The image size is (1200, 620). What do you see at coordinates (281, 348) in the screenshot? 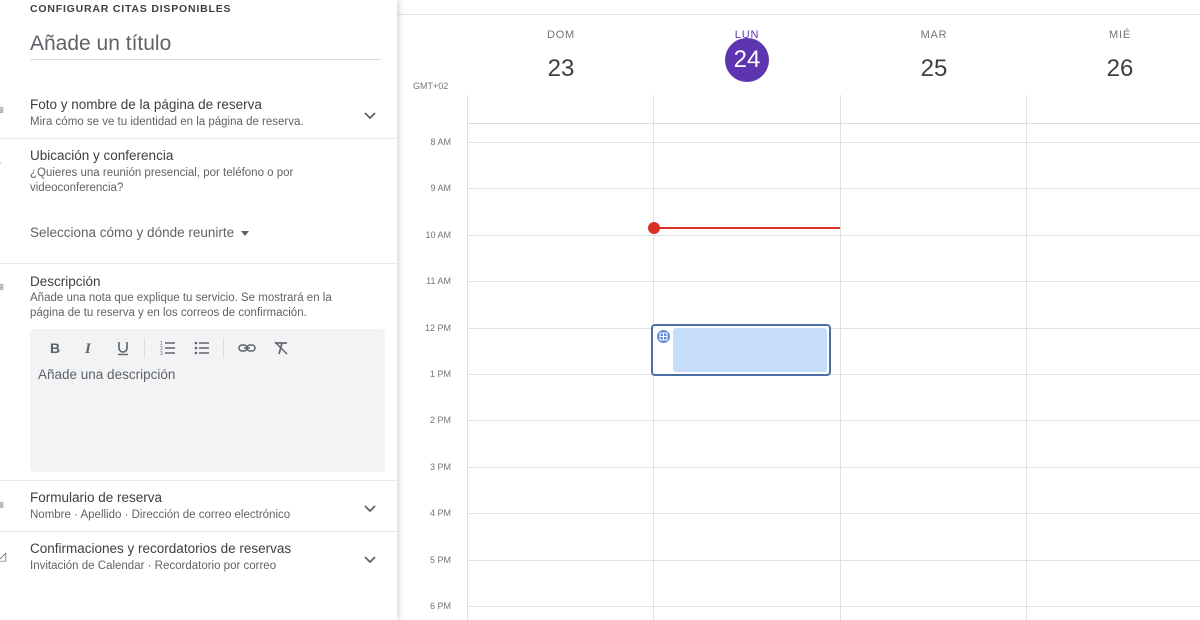
I see `clear-format-icon` at bounding box center [281, 348].